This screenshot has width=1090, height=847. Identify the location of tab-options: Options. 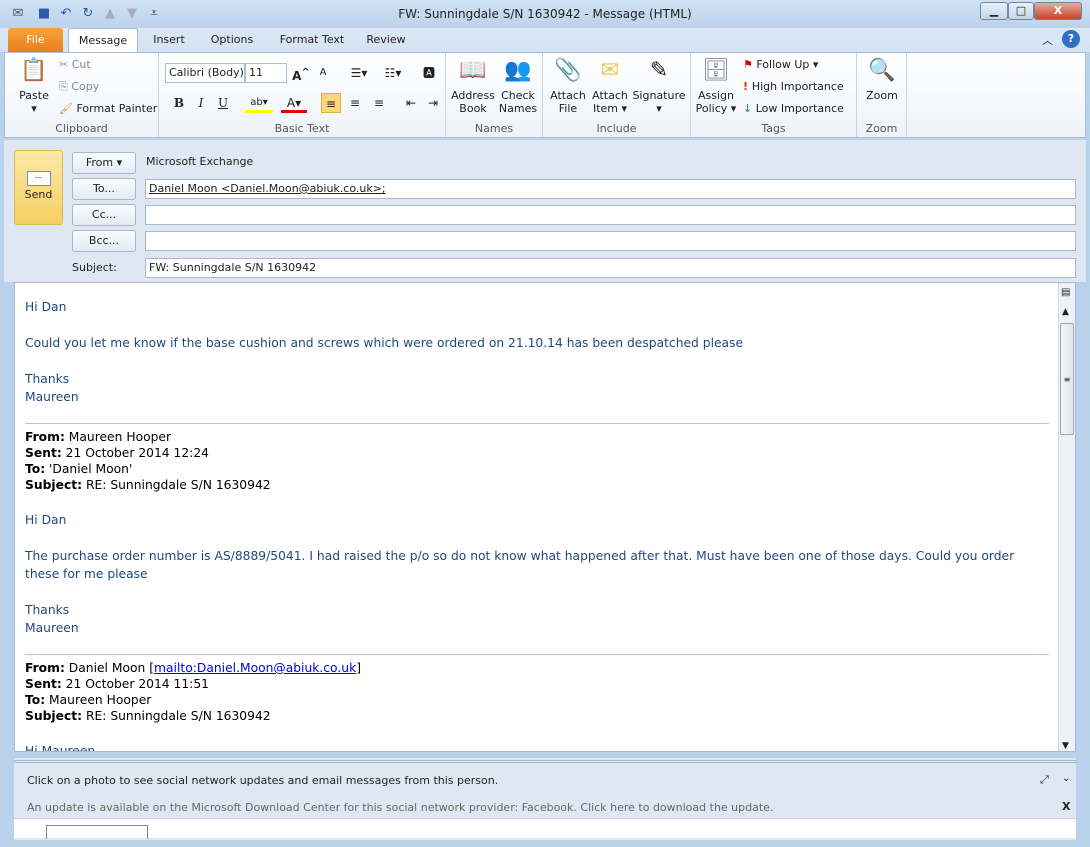
(232, 40).